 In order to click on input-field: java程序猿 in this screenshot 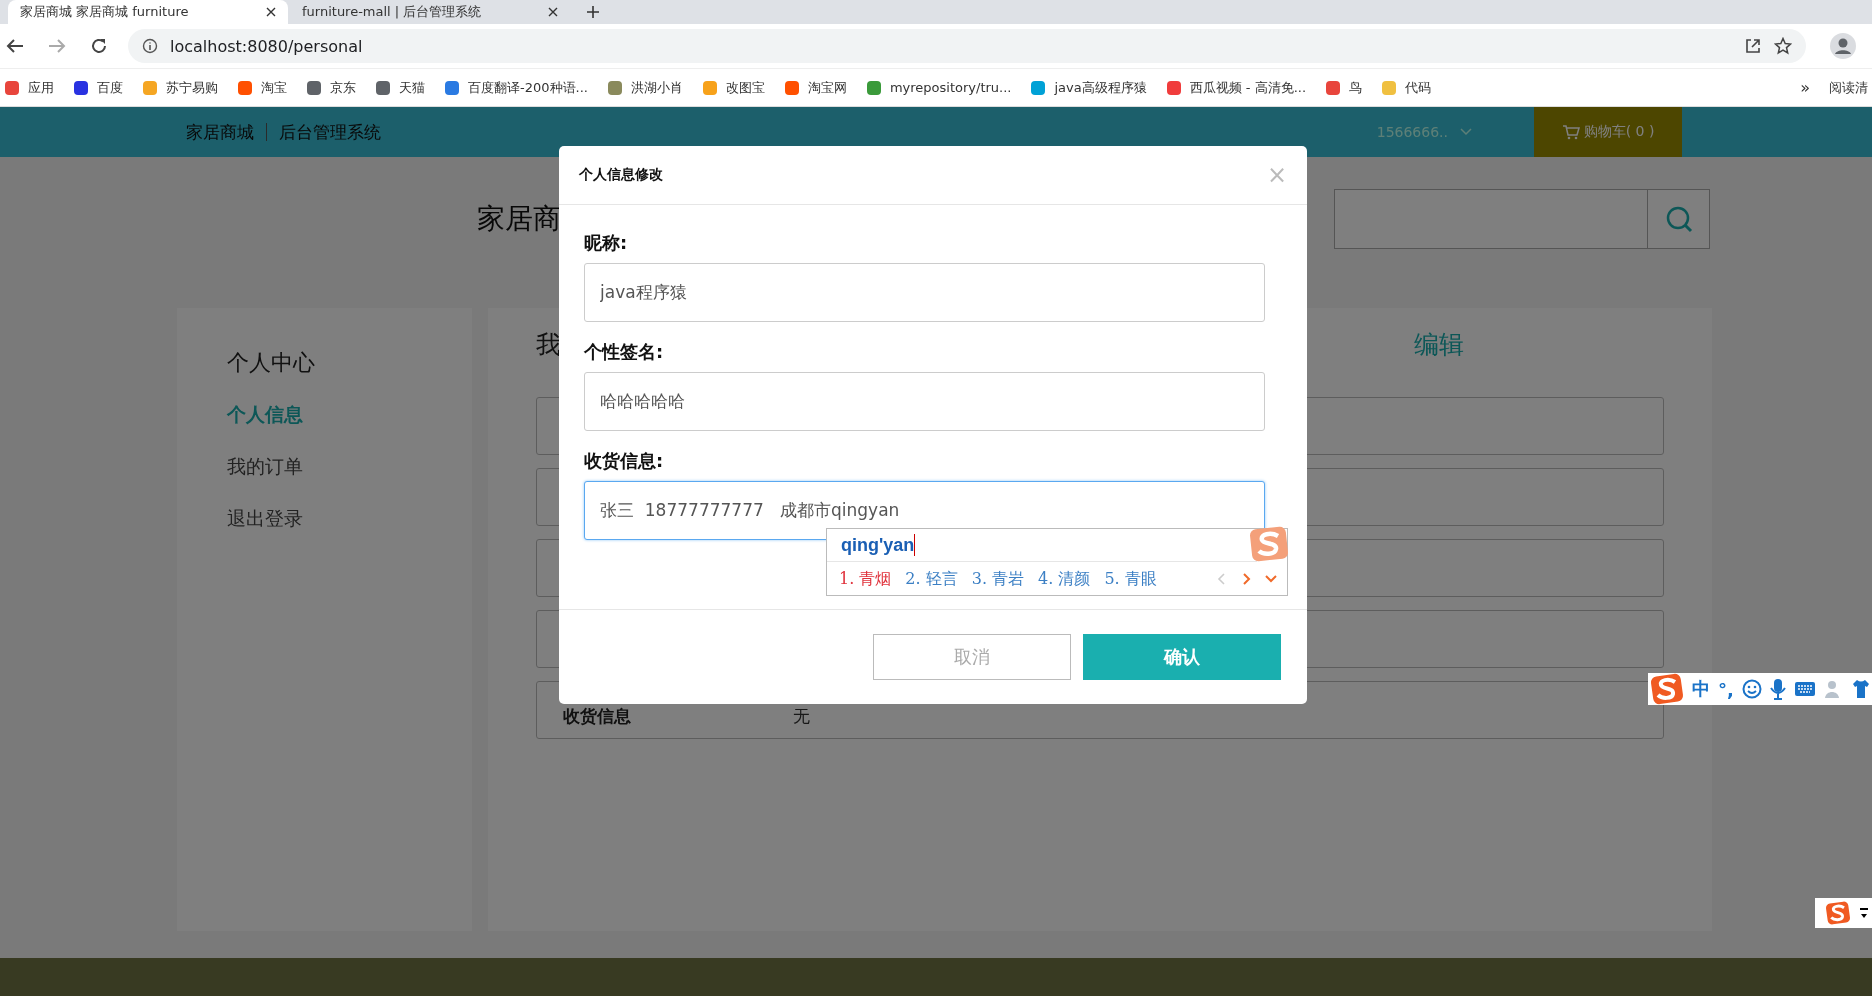, I will do `click(924, 292)`.